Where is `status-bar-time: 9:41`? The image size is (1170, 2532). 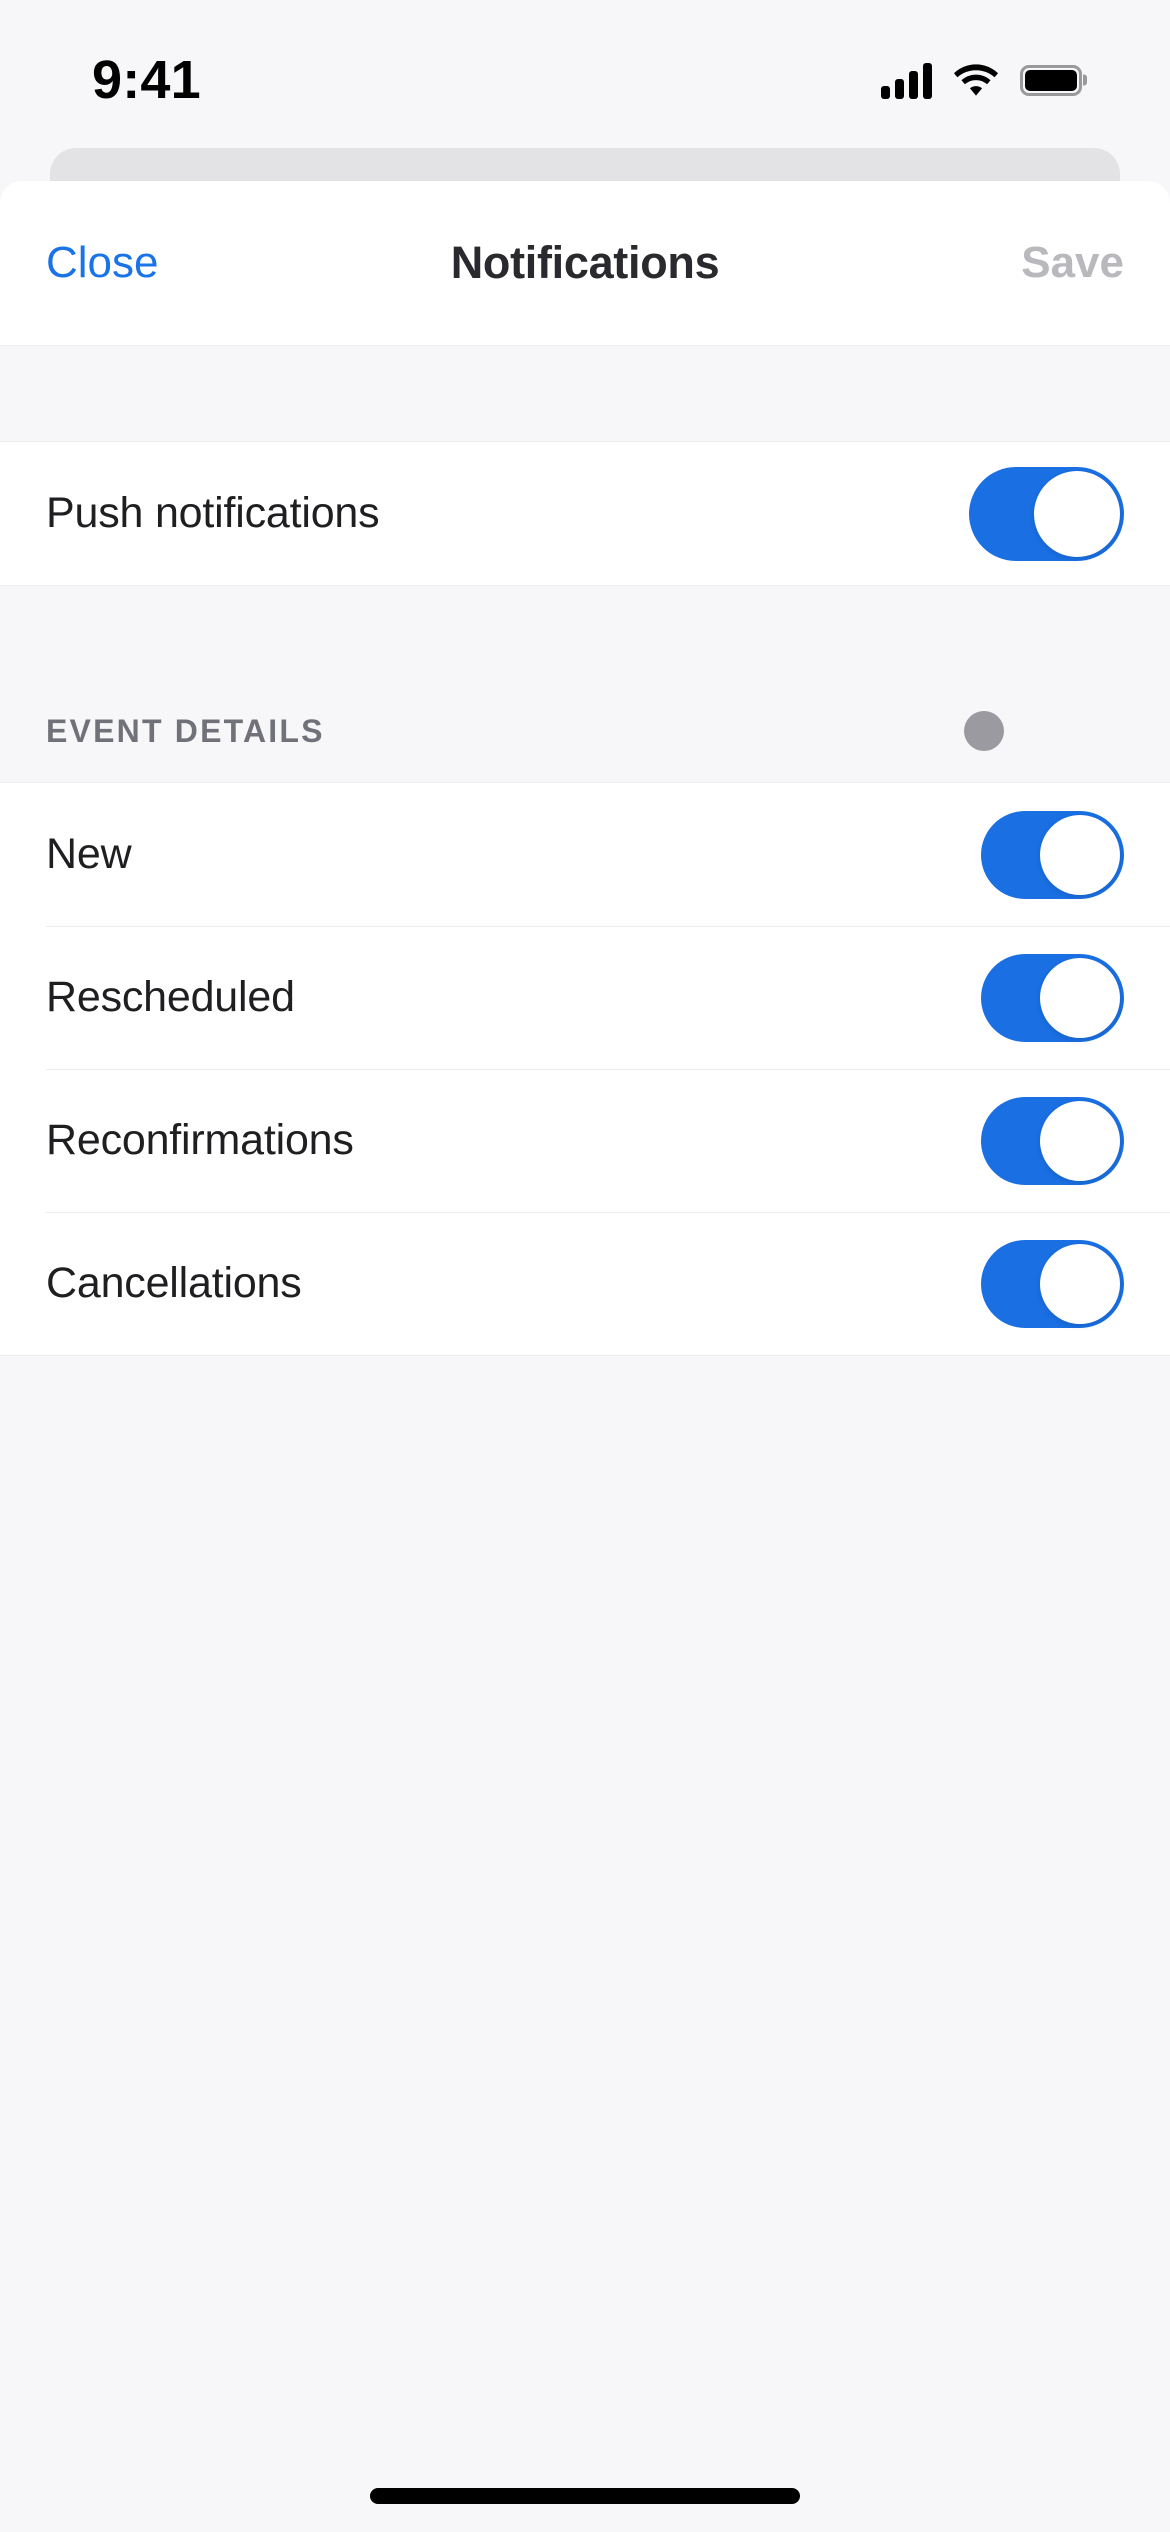 status-bar-time: 9:41 is located at coordinates (146, 80).